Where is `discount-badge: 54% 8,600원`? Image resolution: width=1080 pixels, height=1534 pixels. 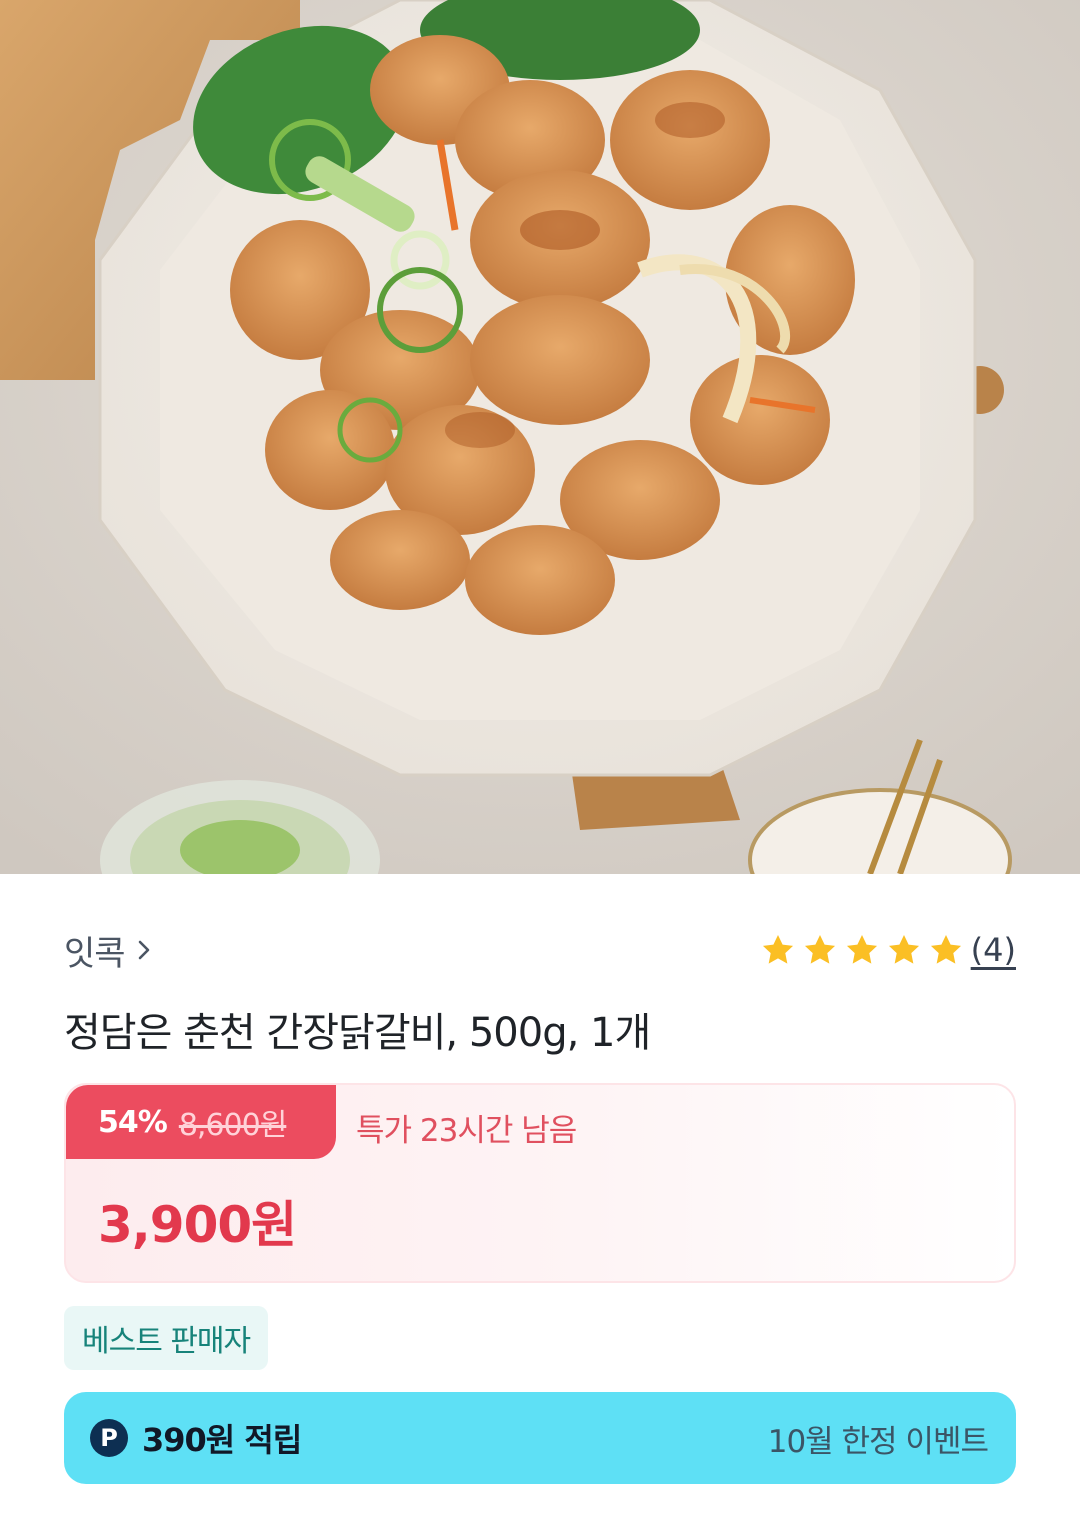 discount-badge: 54% 8,600원 is located at coordinates (201, 1122).